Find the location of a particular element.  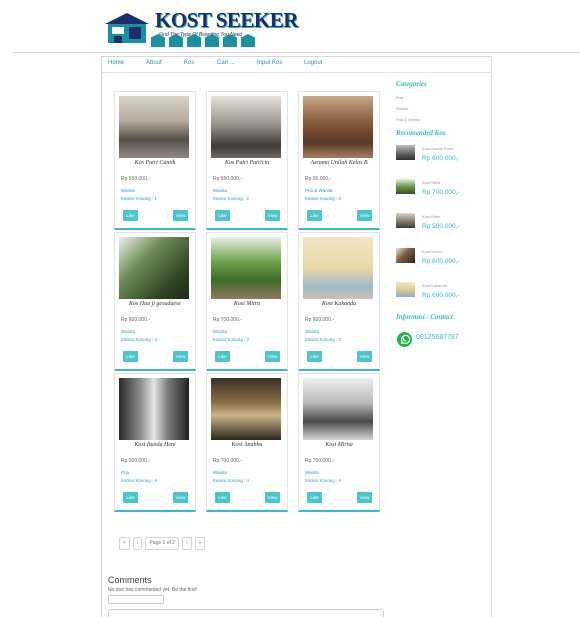

page-indicator: Page 1 of 2 is located at coordinates (162, 543).